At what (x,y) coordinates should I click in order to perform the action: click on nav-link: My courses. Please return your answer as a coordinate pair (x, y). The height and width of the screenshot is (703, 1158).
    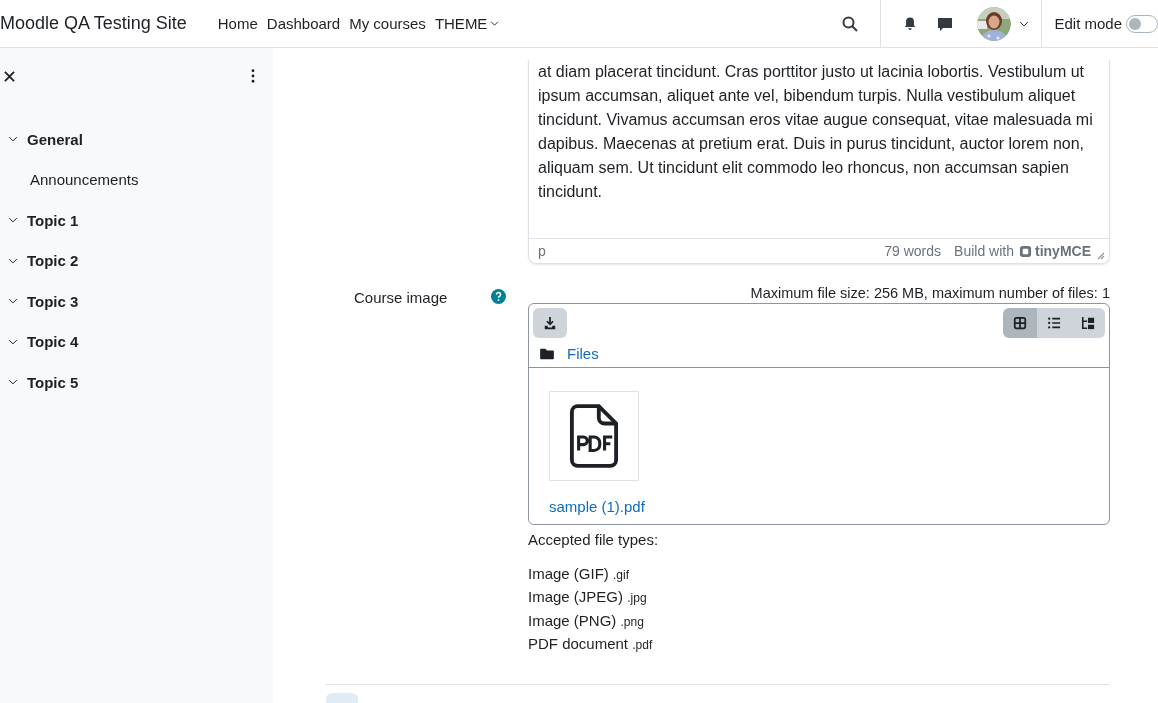
    Looking at the image, I should click on (387, 23).